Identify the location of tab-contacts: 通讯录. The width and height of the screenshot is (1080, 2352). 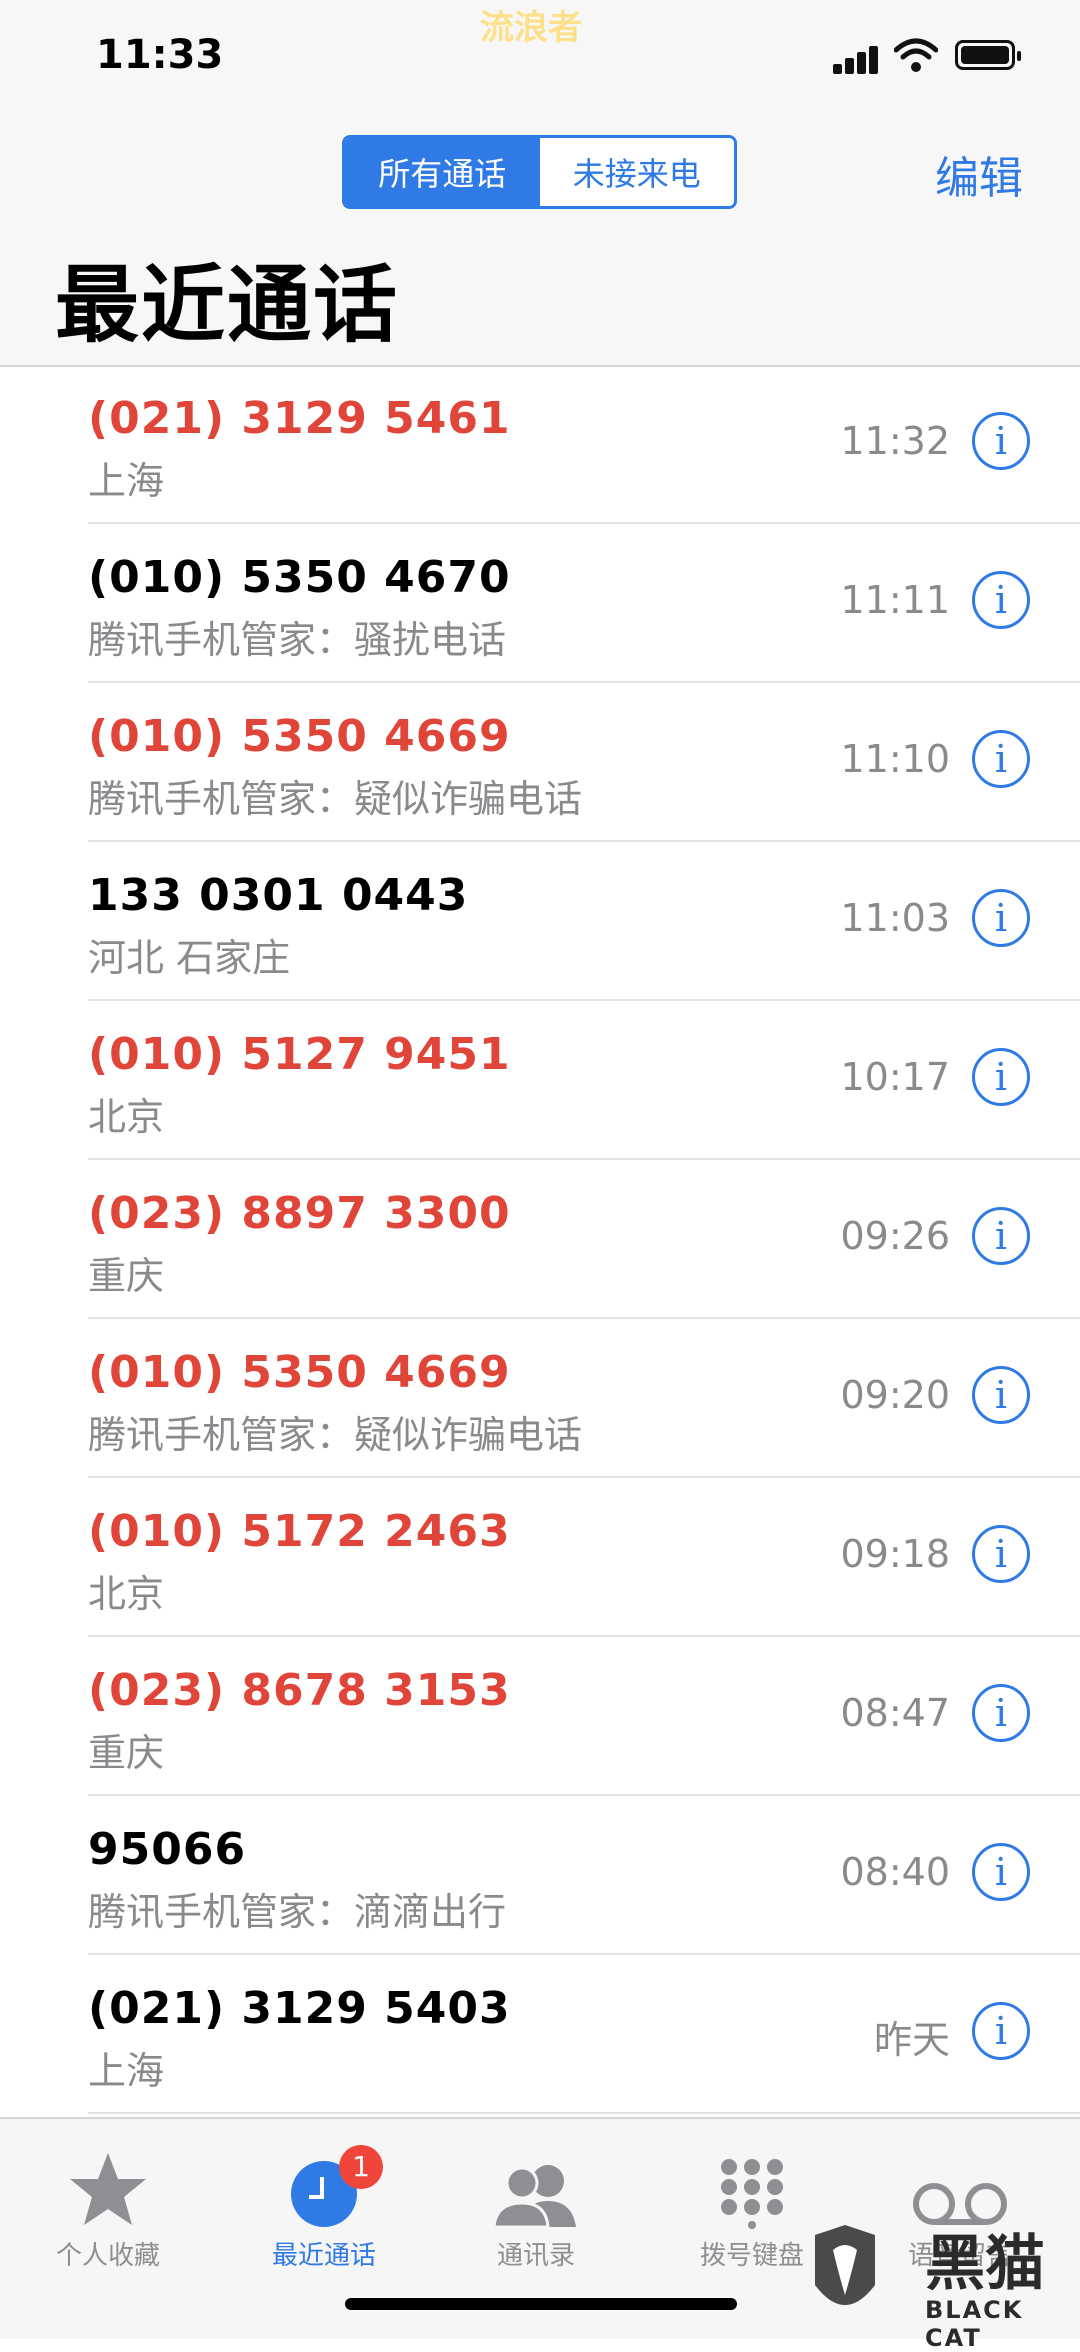
(536, 2205).